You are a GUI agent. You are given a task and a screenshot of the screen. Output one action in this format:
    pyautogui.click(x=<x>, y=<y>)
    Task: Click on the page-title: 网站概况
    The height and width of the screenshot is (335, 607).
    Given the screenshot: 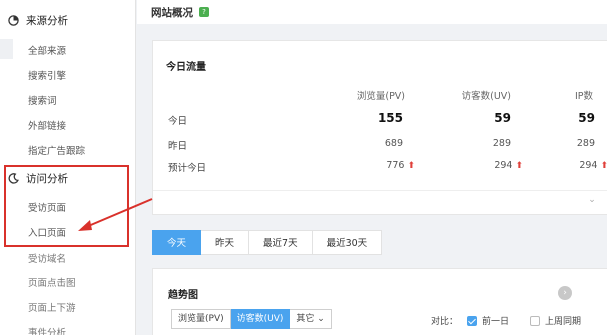 What is the action you would take?
    pyautogui.click(x=172, y=12)
    